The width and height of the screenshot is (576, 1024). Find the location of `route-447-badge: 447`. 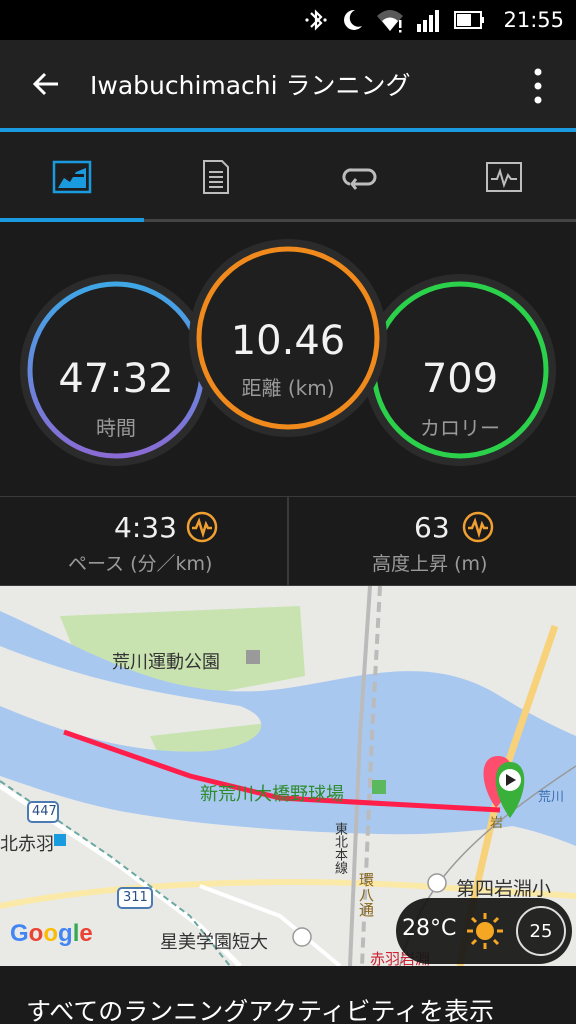

route-447-badge: 447 is located at coordinates (44, 811).